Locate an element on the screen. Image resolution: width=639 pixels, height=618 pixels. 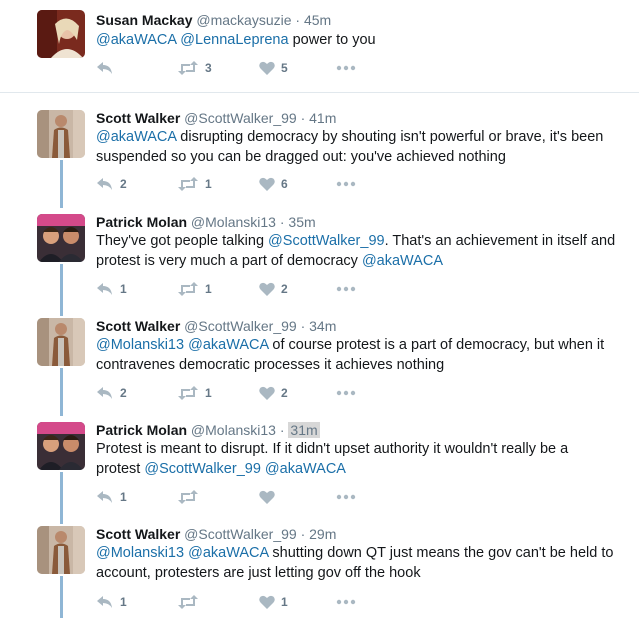
reply-count: 2 is located at coordinates (123, 184).